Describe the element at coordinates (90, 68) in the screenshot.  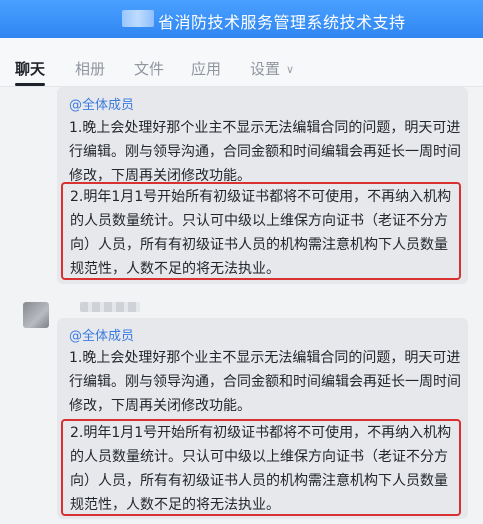
I see `tab-album: 相册` at that location.